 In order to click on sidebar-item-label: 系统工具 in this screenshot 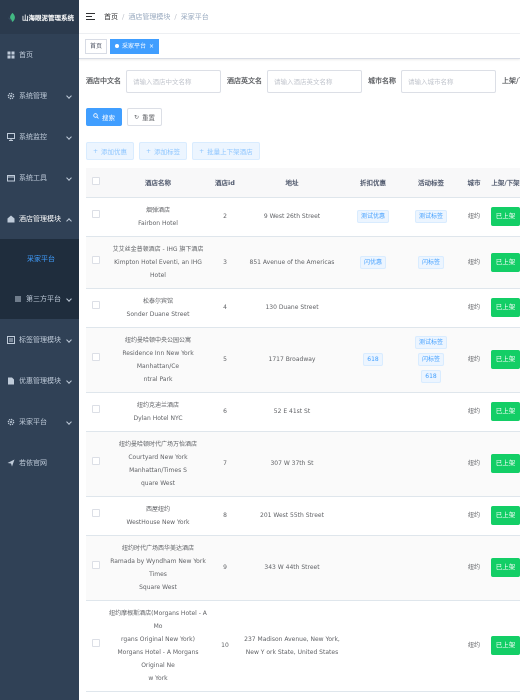, I will do `click(33, 177)`.